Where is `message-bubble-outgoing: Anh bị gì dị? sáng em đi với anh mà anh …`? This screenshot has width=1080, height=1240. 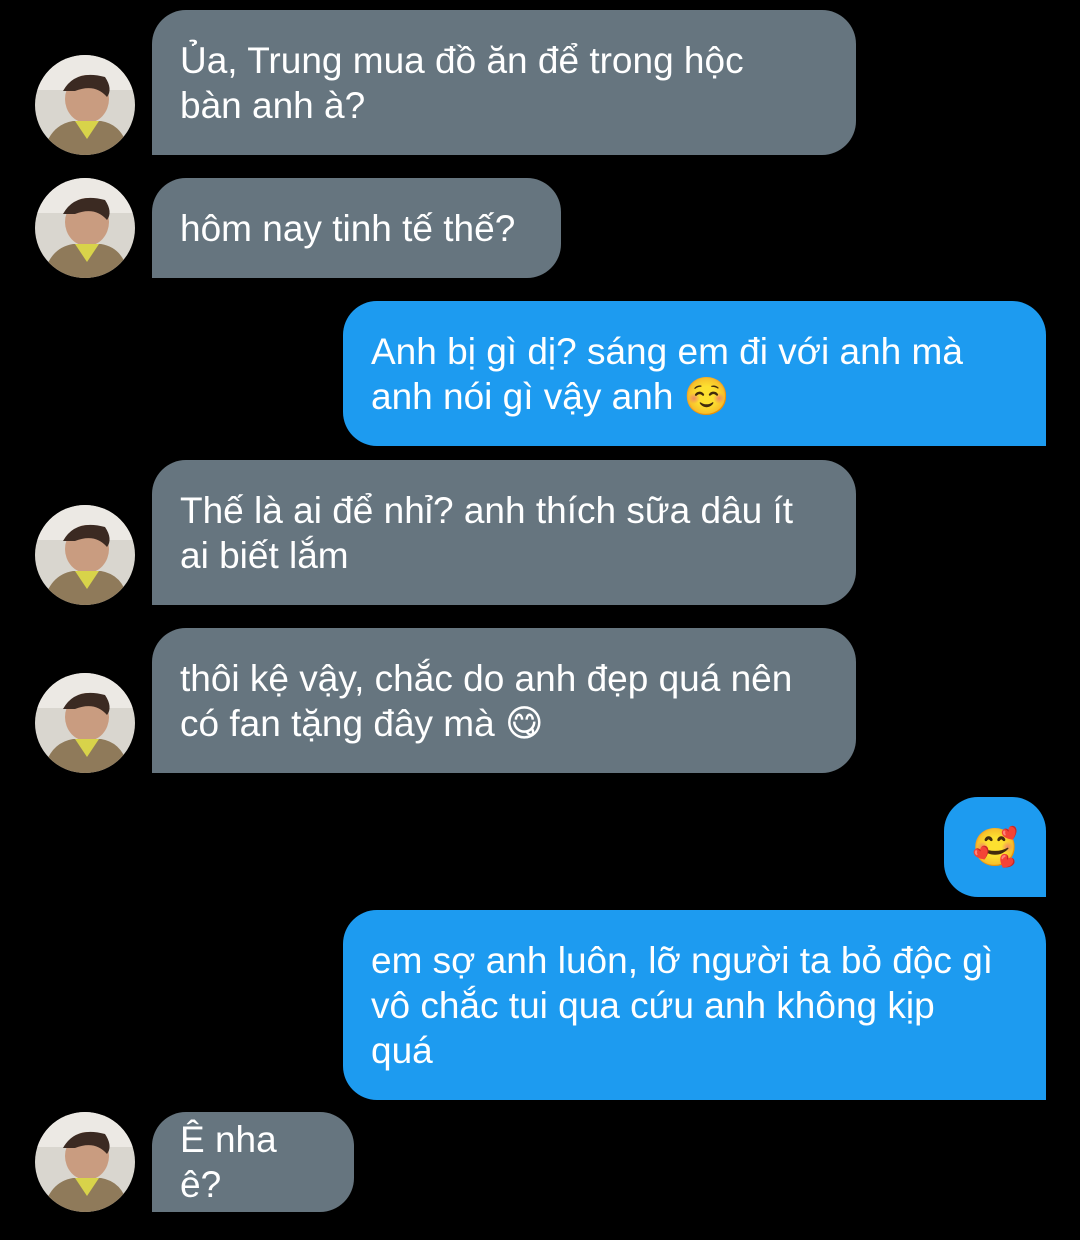
message-bubble-outgoing: Anh bị gì dị? sáng em đi với anh mà anh … is located at coordinates (694, 373).